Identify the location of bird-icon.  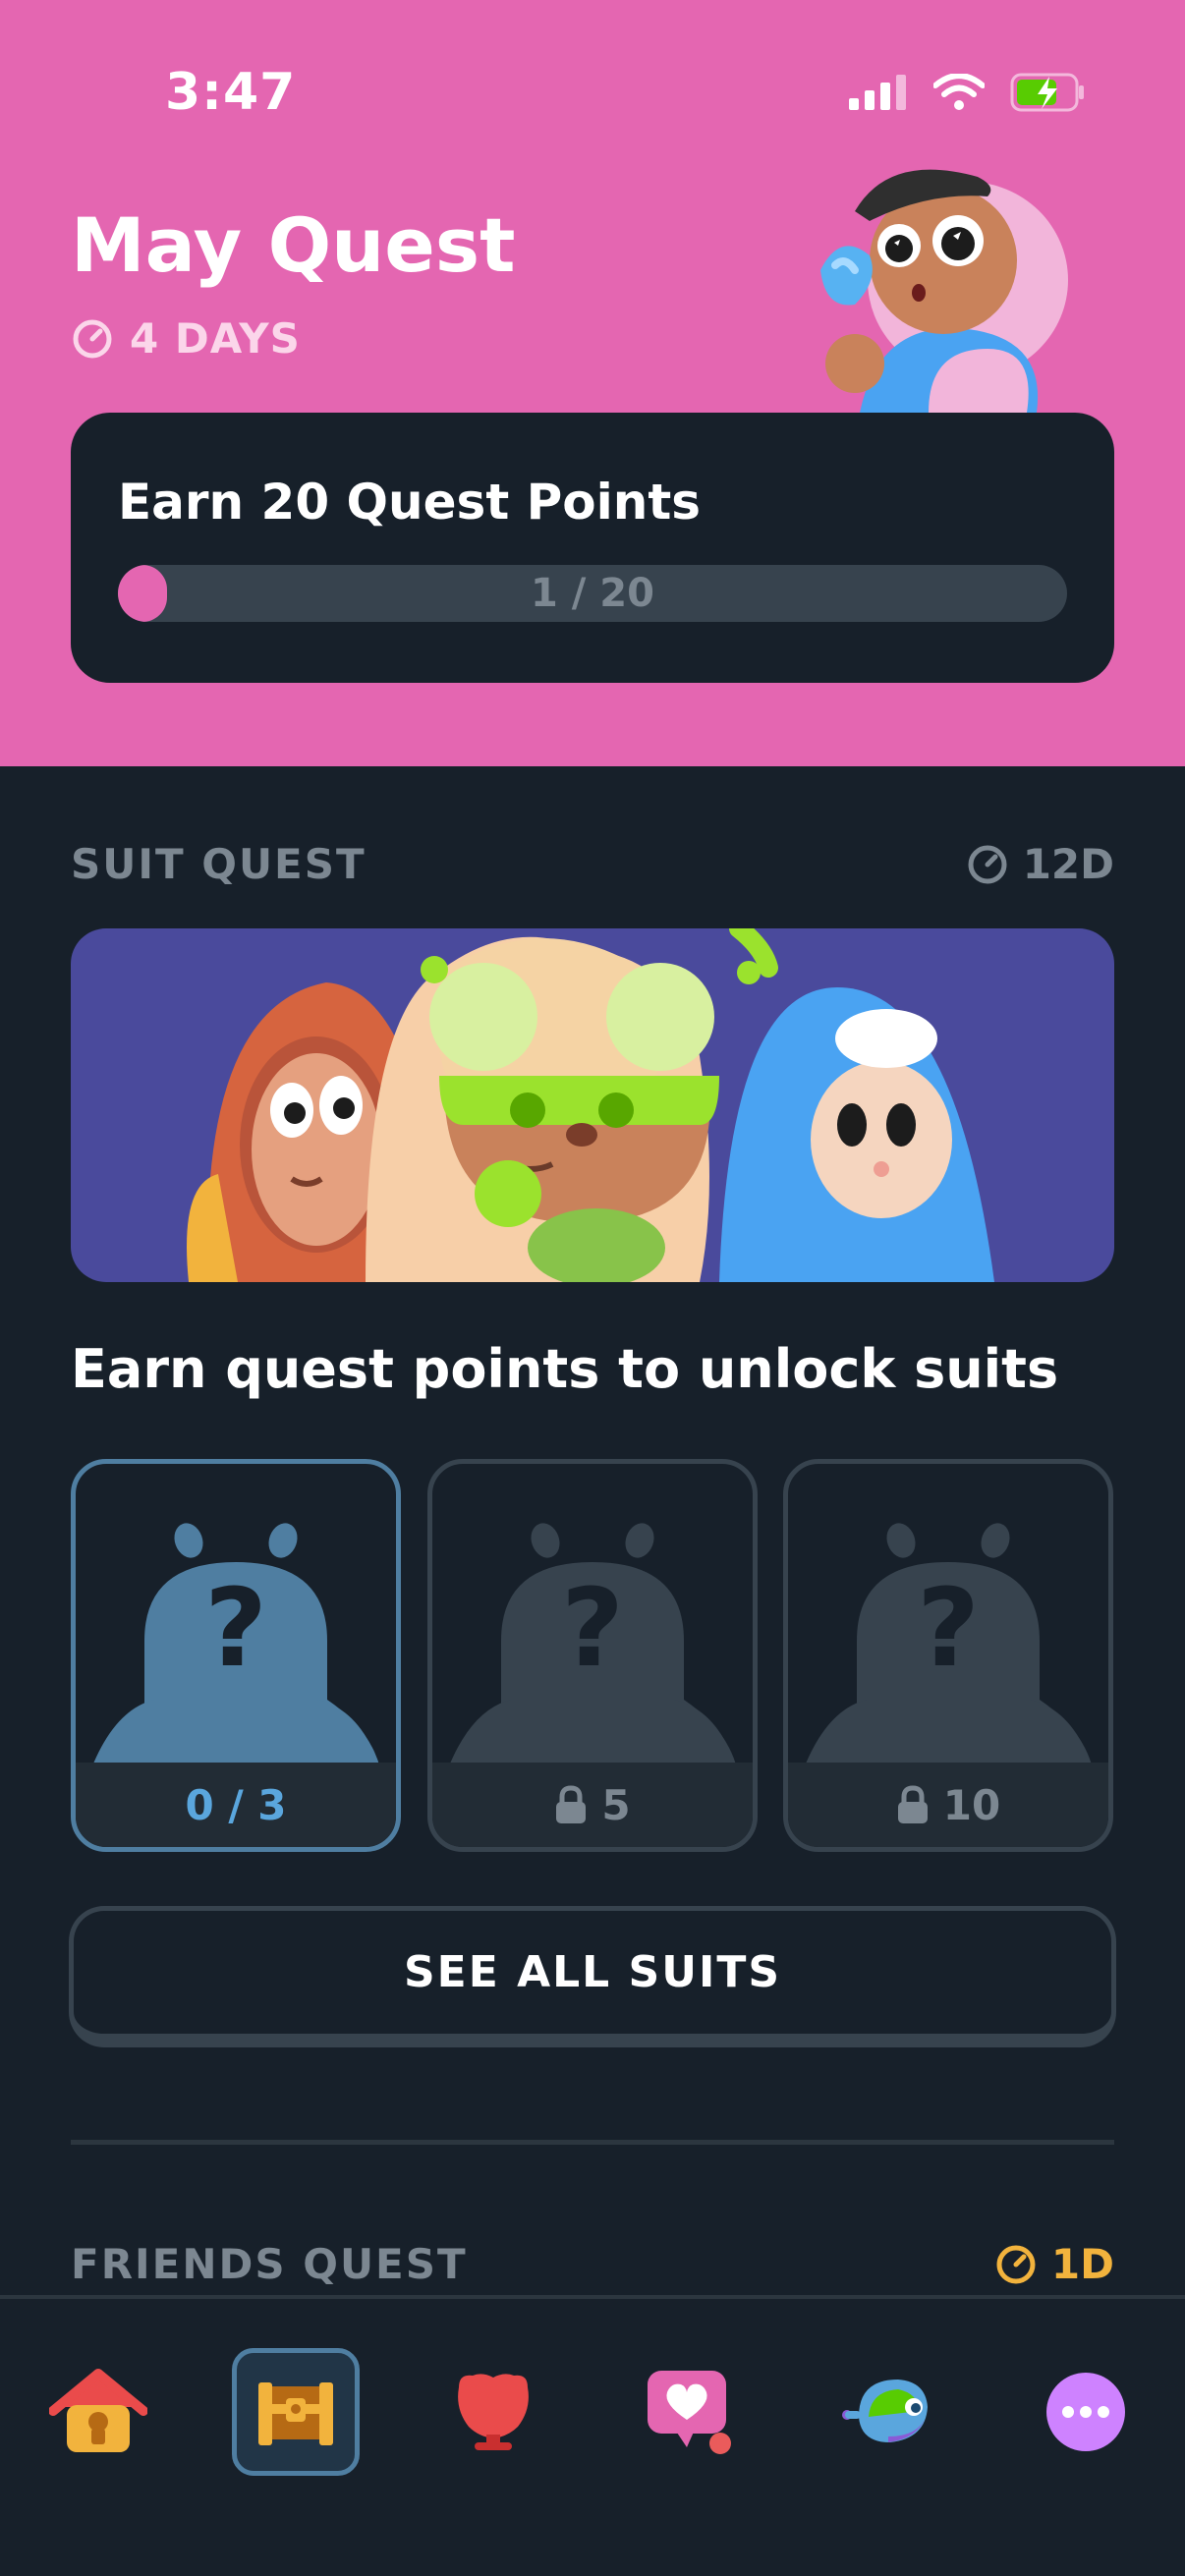
(885, 2411).